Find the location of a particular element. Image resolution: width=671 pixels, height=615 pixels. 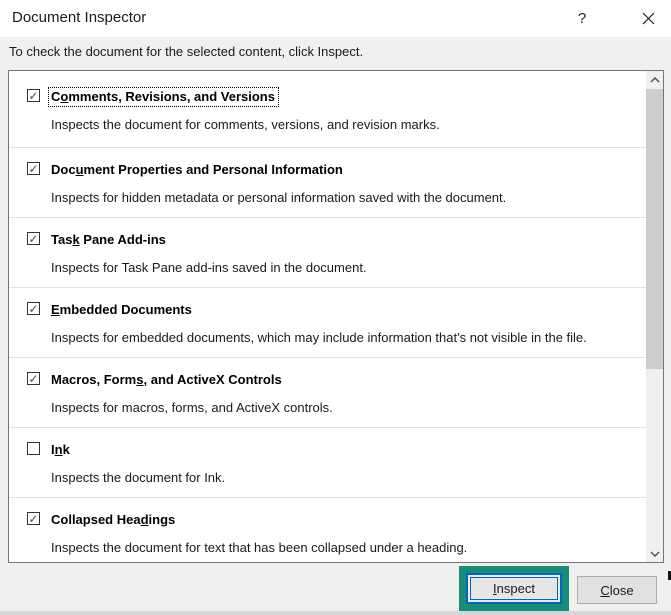

window-close-button is located at coordinates (648, 18).